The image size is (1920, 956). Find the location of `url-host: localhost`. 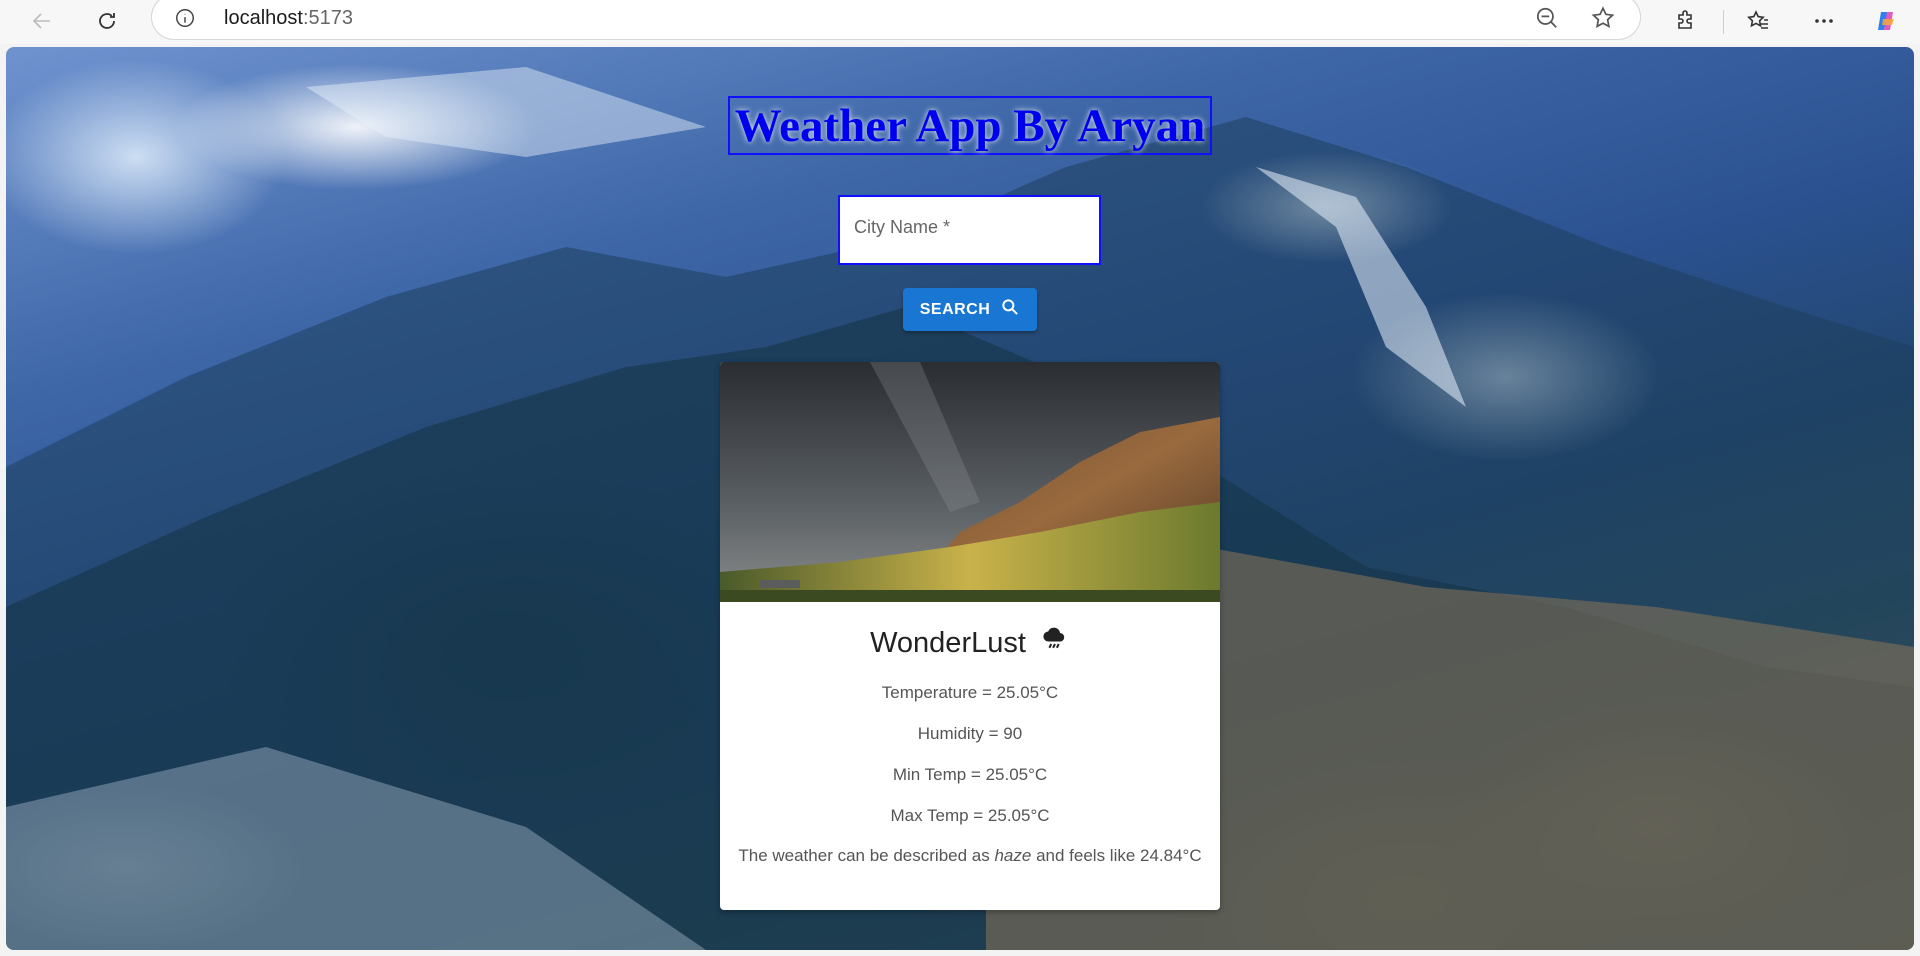

url-host: localhost is located at coordinates (263, 18).